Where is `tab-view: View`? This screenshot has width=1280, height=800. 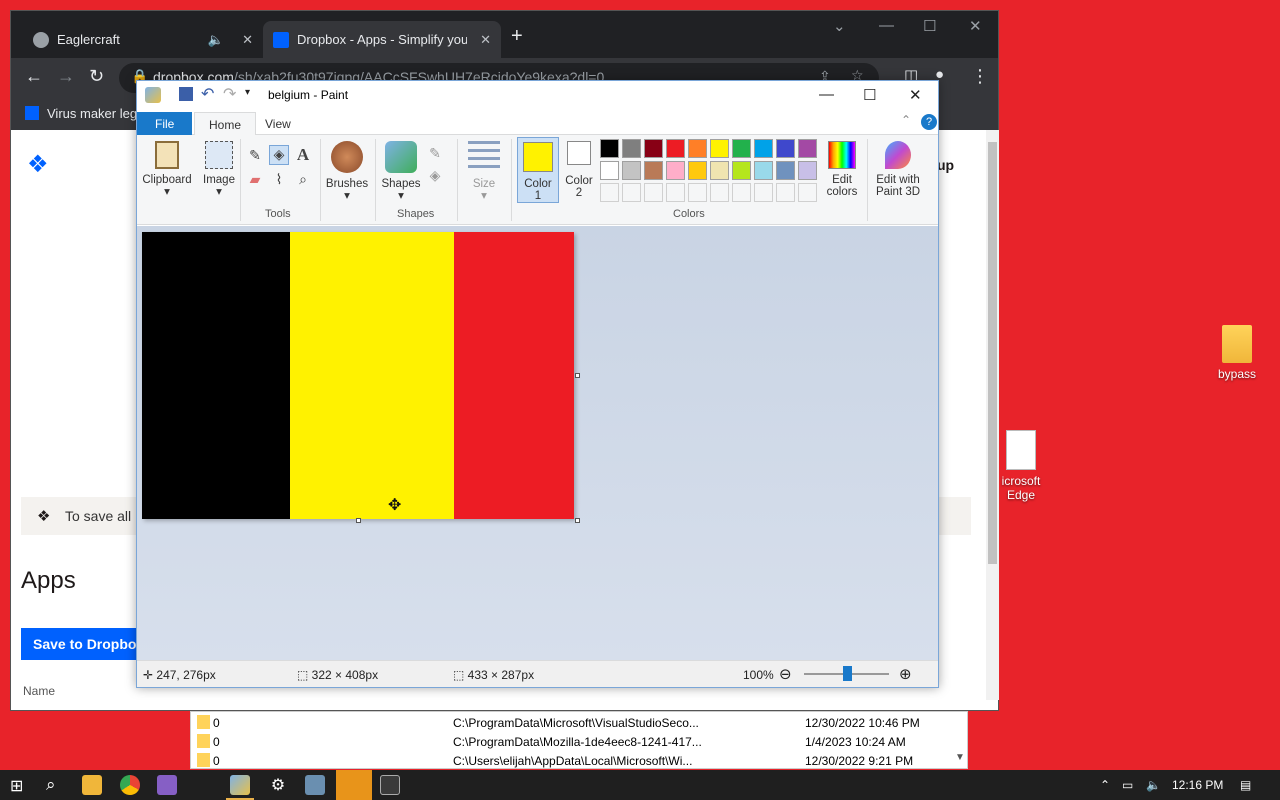 tab-view: View is located at coordinates (278, 123).